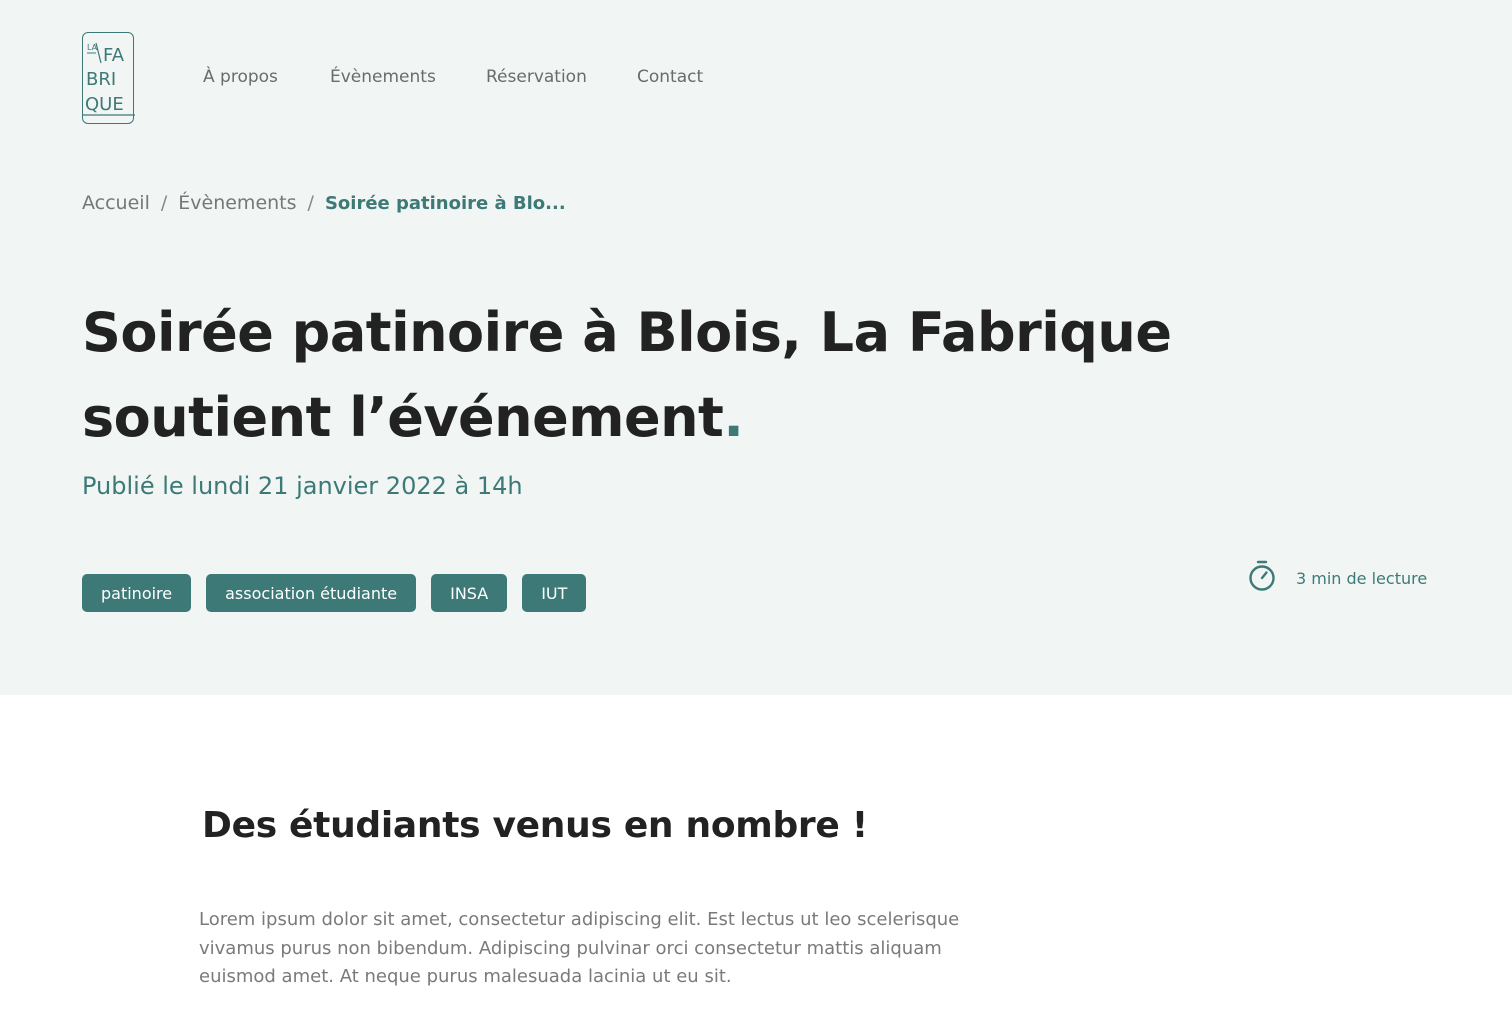  I want to click on stopwatch-icon, so click(1262, 575).